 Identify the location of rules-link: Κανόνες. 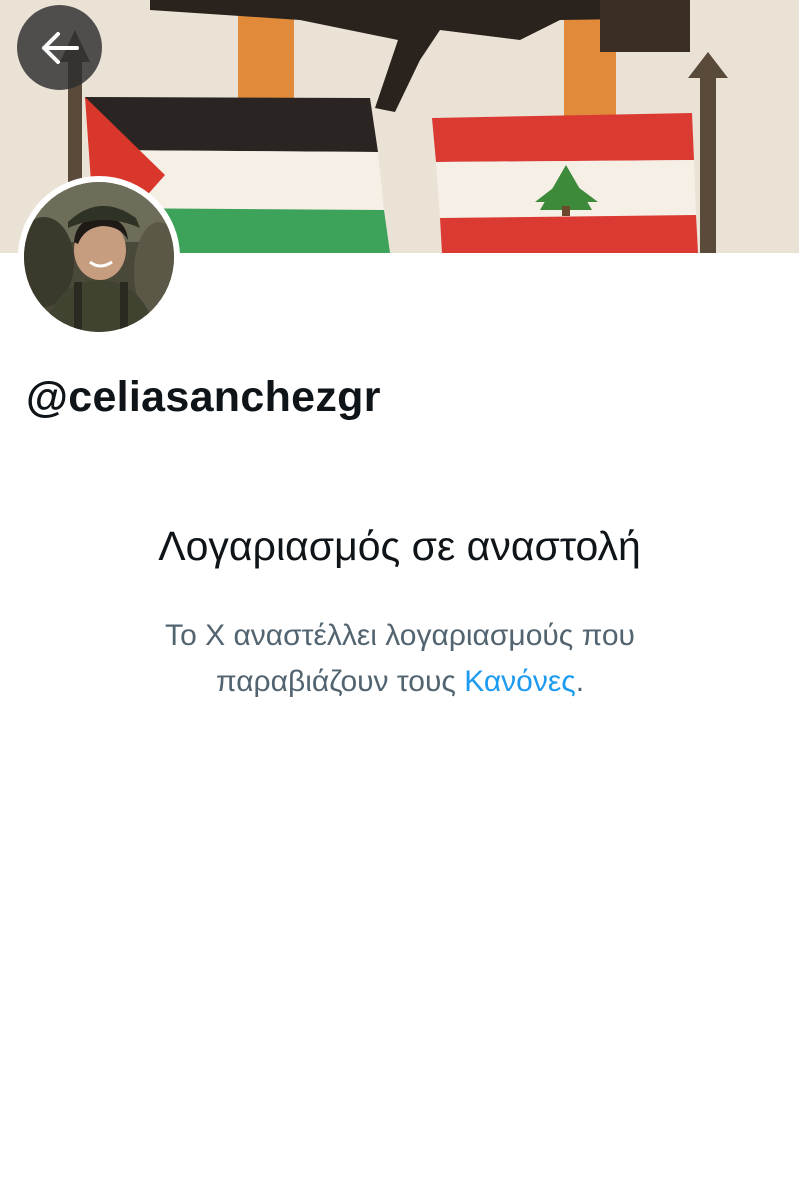
(520, 681).